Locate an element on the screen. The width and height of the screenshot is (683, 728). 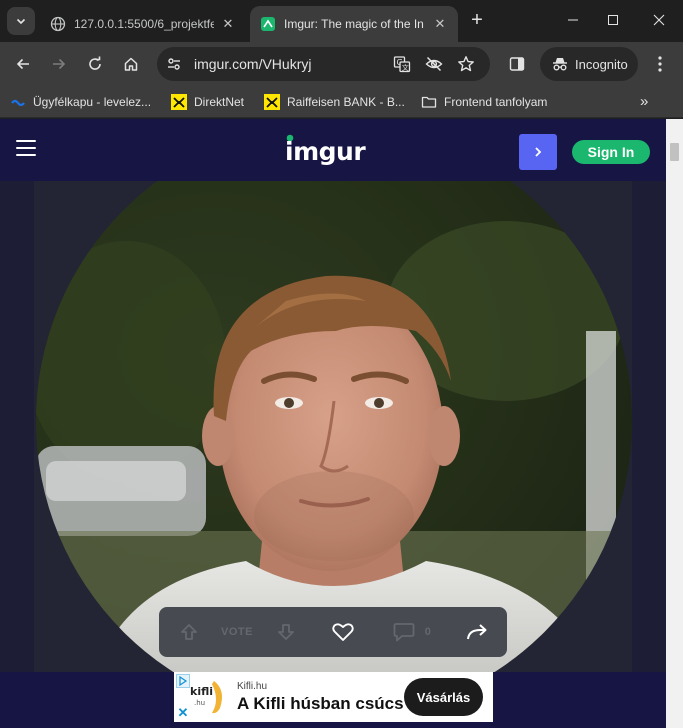
globe-icon is located at coordinates (58, 24).